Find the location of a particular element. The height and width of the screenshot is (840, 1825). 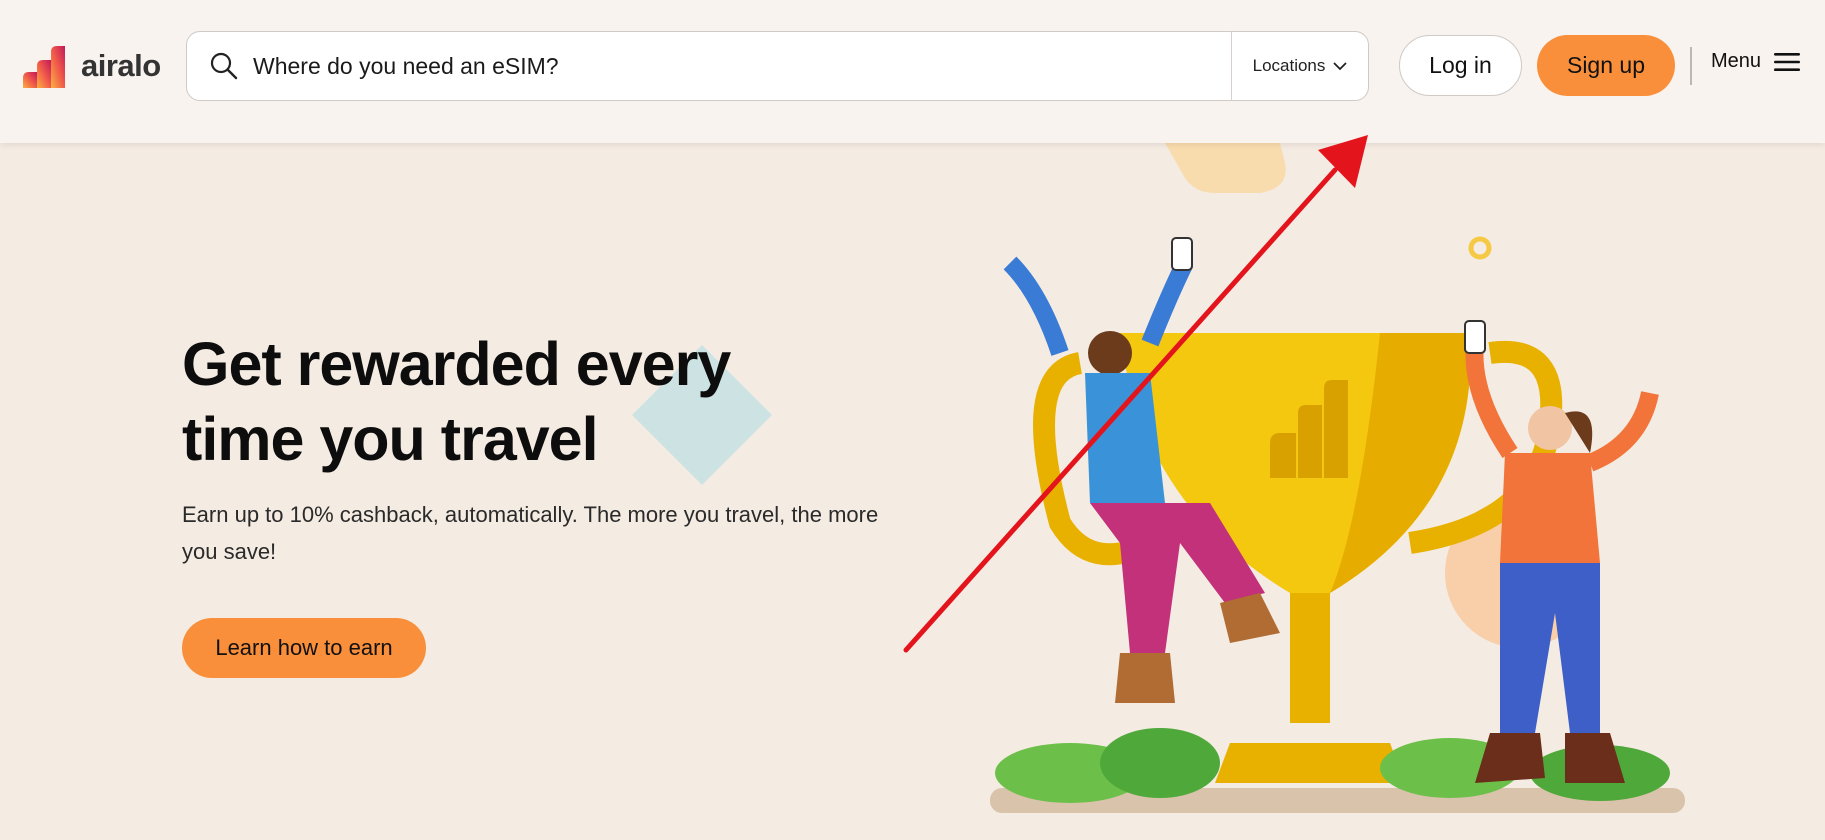

search-input: Where do you need an eSIM? is located at coordinates (742, 66).